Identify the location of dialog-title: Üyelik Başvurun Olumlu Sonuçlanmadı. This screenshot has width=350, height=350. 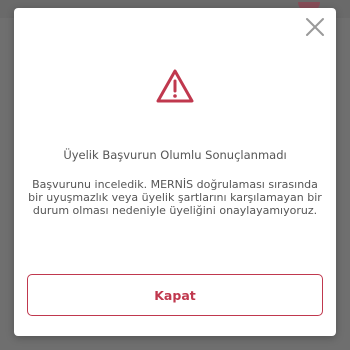
(175, 155).